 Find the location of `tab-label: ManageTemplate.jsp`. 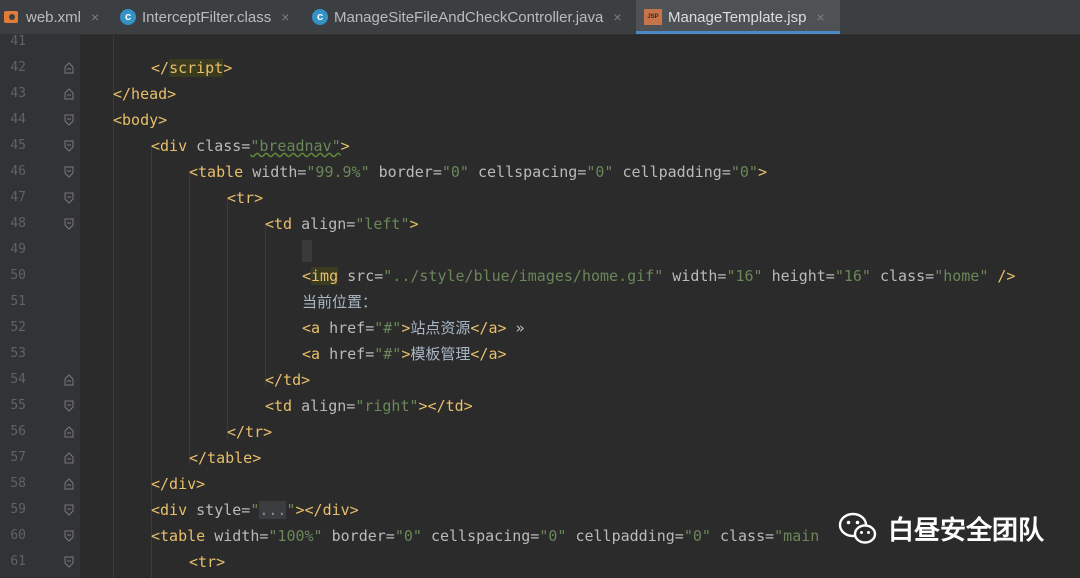

tab-label: ManageTemplate.jsp is located at coordinates (737, 17).